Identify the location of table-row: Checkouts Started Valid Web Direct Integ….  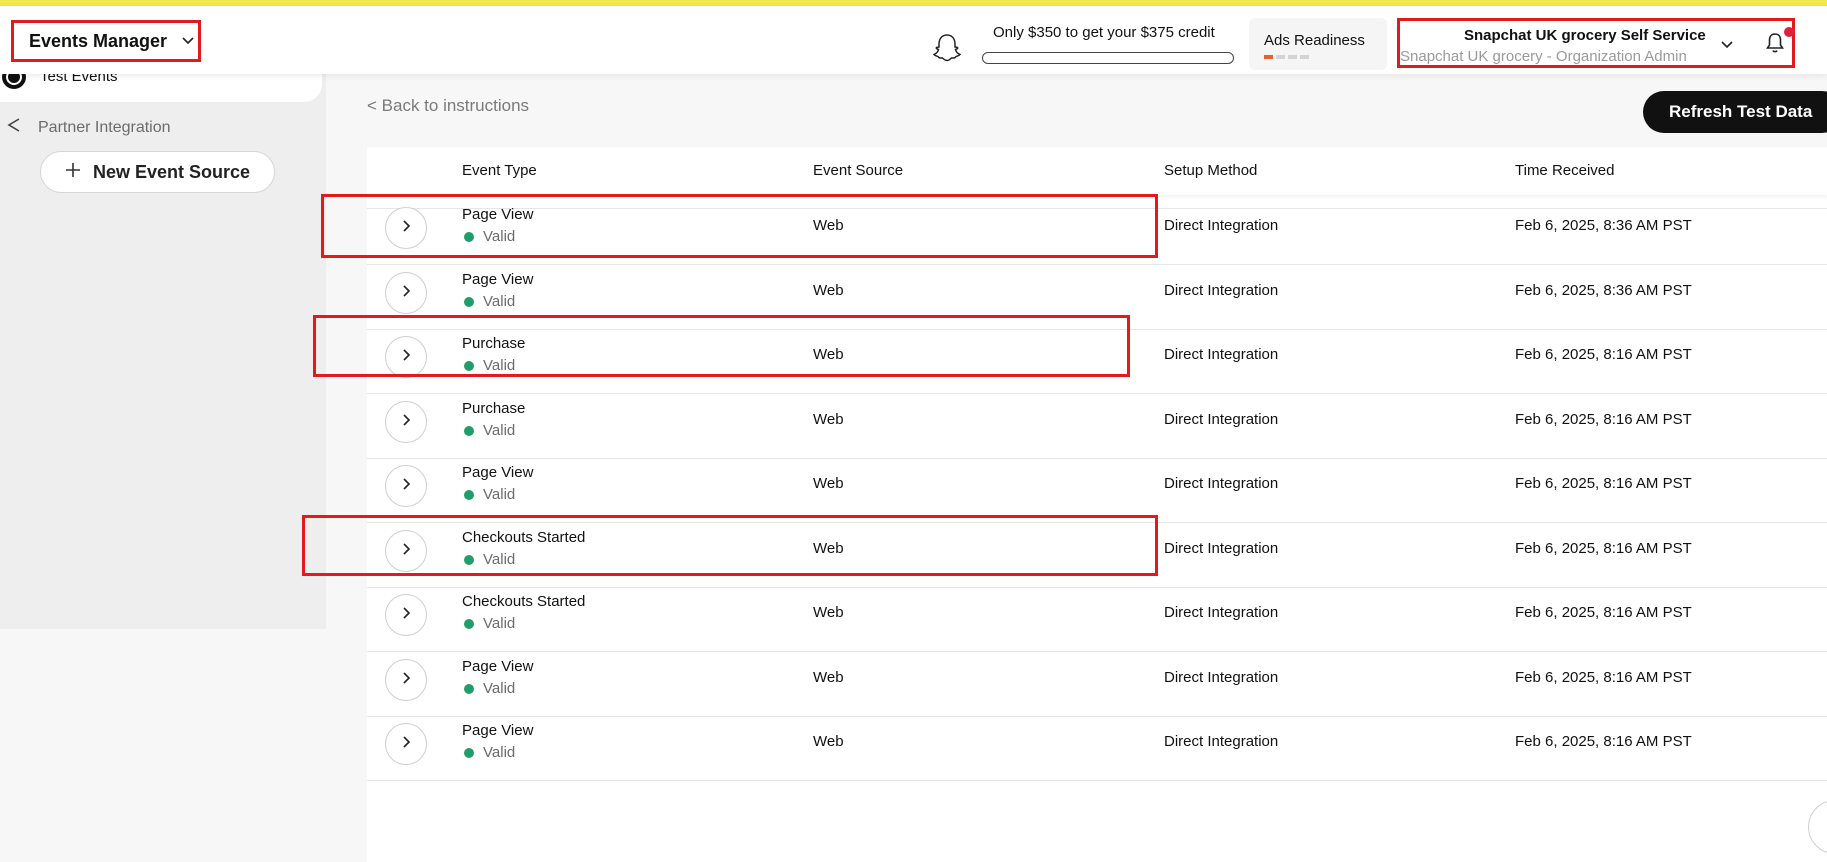
(1097, 614).